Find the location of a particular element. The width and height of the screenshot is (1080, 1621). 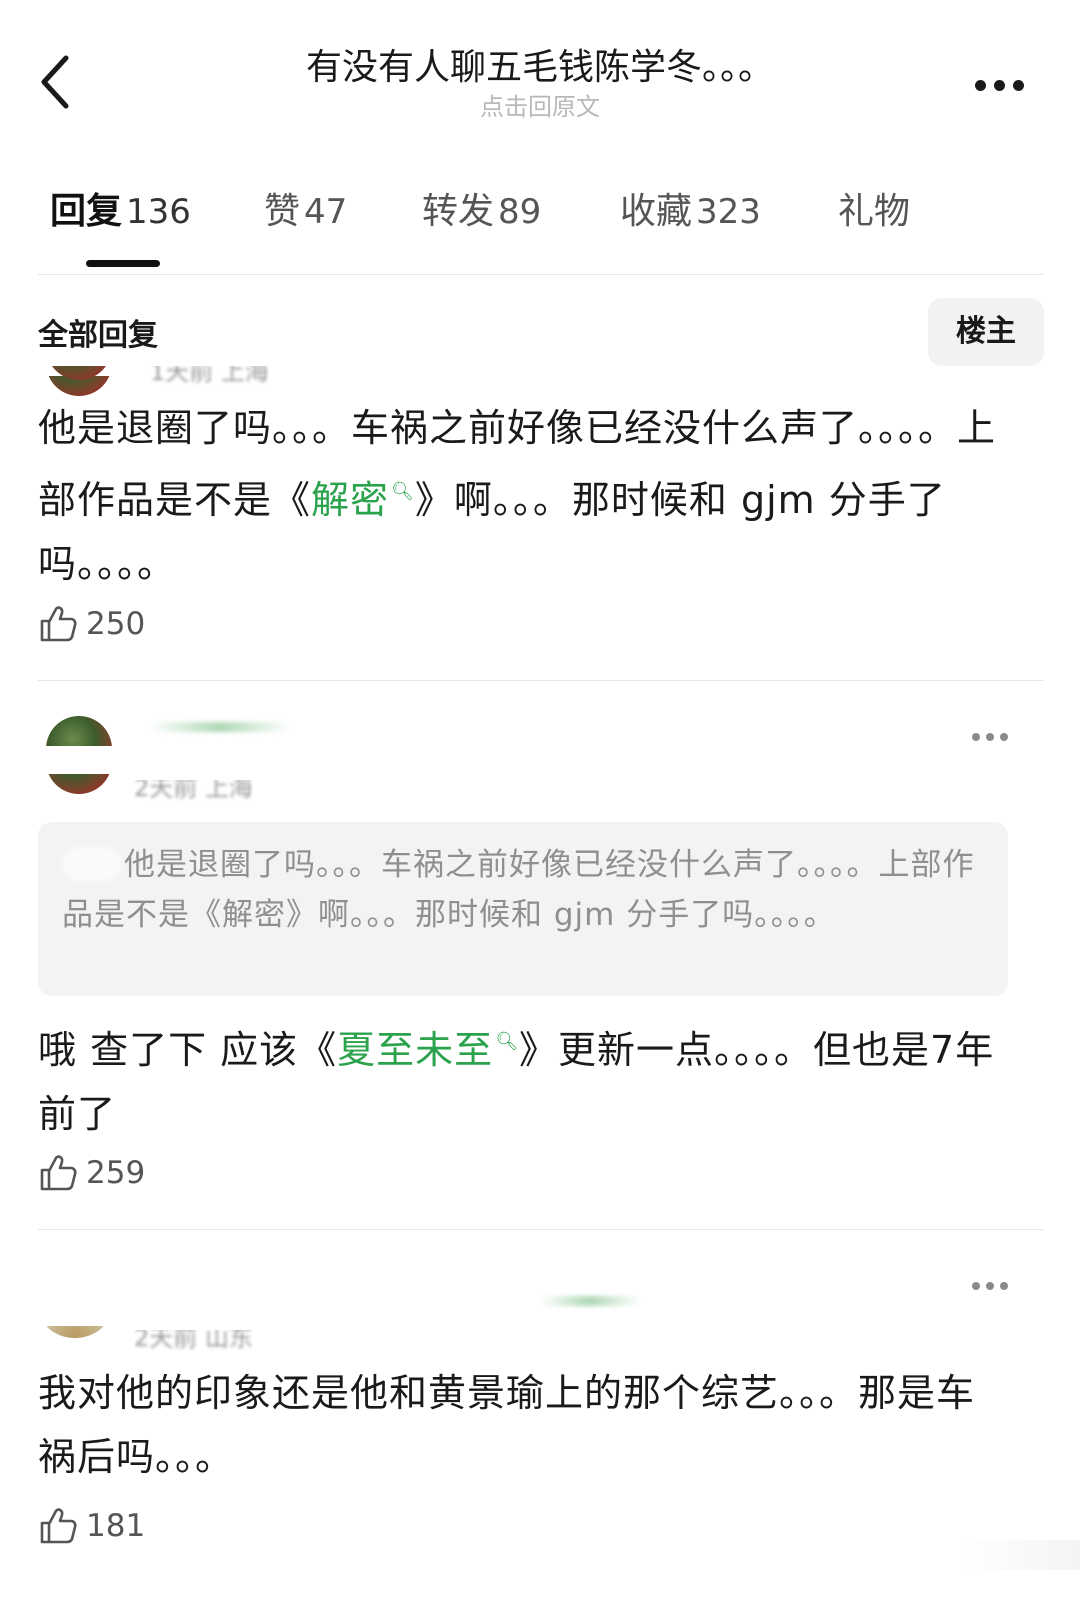

tab-replies: 回复 136 is located at coordinates (120, 212).